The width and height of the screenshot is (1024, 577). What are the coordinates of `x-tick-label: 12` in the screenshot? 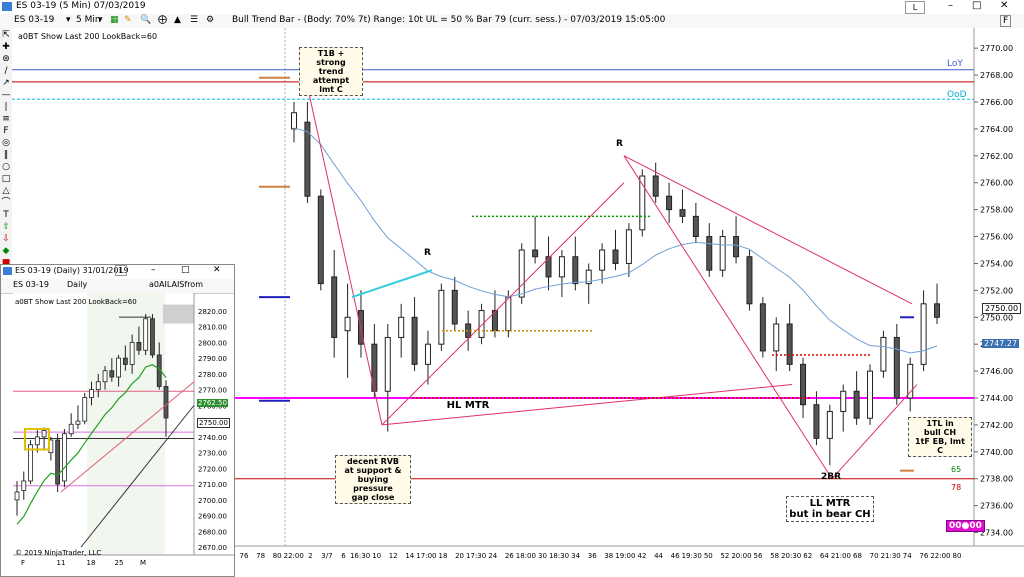 It's located at (393, 556).